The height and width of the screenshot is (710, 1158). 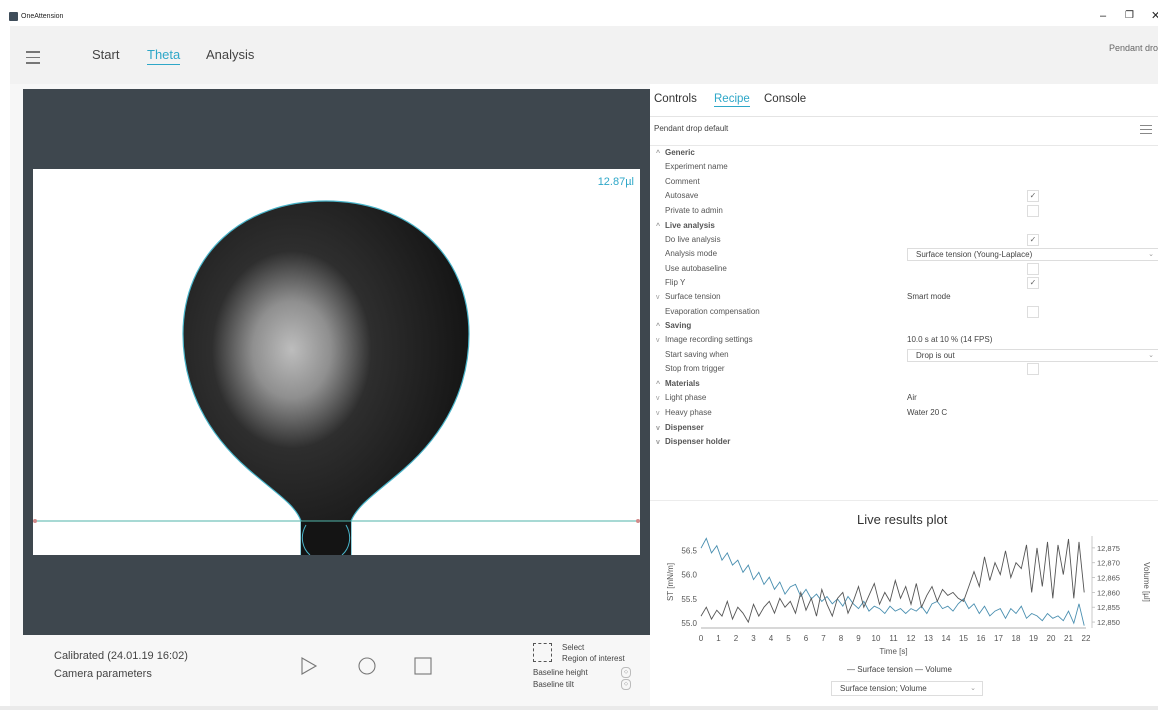 What do you see at coordinates (696, 166) in the screenshot?
I see `experiment-name-label: Experiment name` at bounding box center [696, 166].